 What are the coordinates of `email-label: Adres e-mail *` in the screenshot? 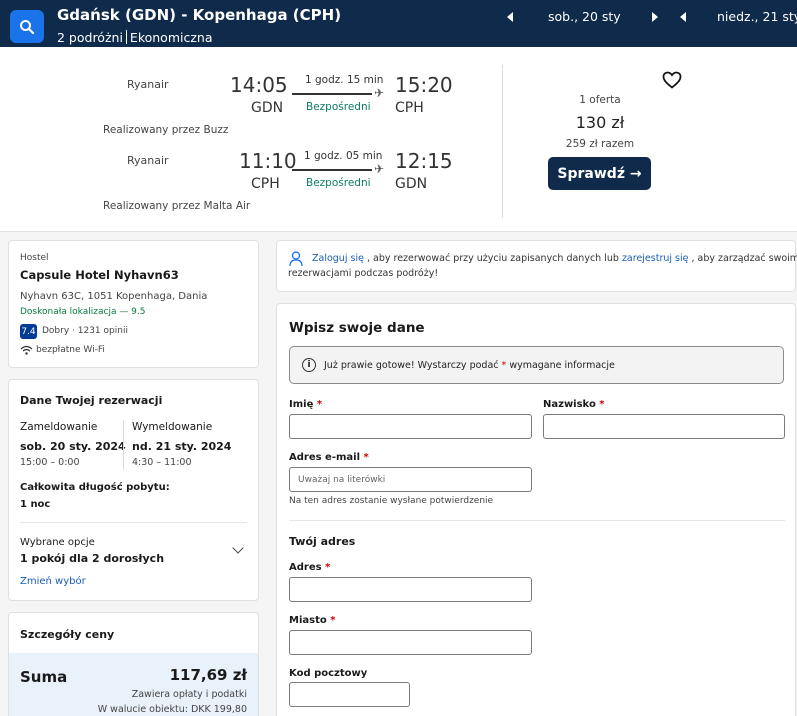 It's located at (329, 457).